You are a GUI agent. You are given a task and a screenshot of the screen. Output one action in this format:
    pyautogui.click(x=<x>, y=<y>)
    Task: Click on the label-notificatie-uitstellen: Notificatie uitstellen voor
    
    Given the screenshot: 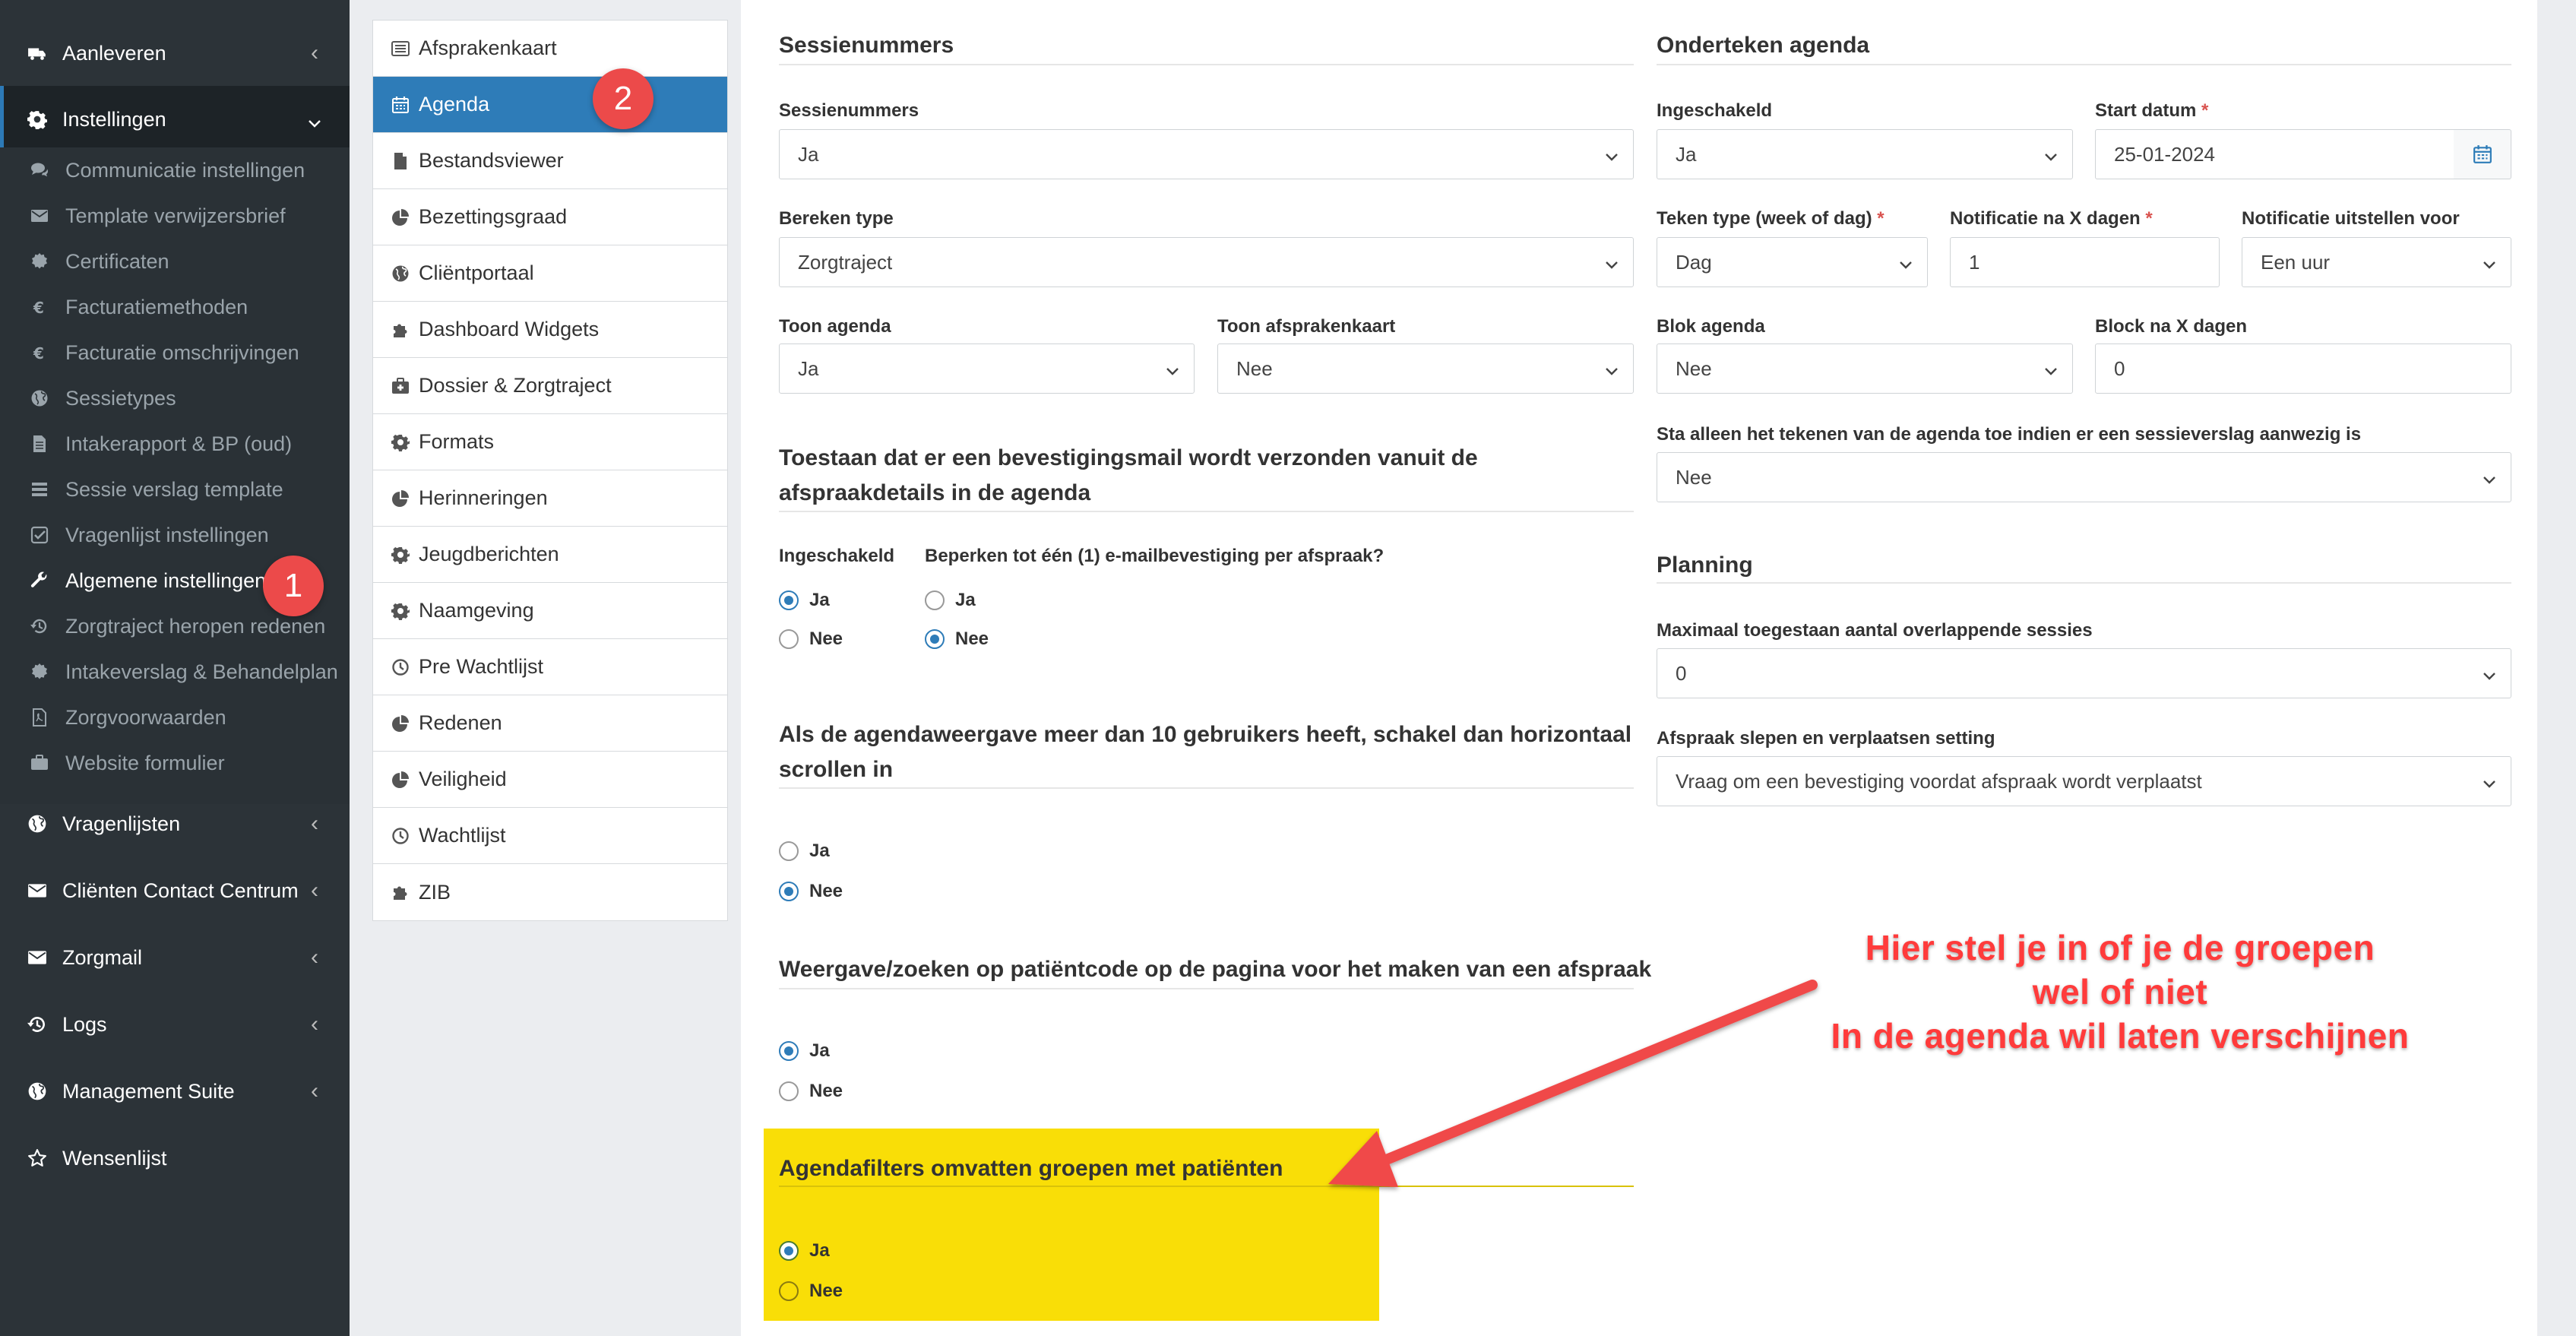 What is the action you would take?
    pyautogui.click(x=2351, y=218)
    